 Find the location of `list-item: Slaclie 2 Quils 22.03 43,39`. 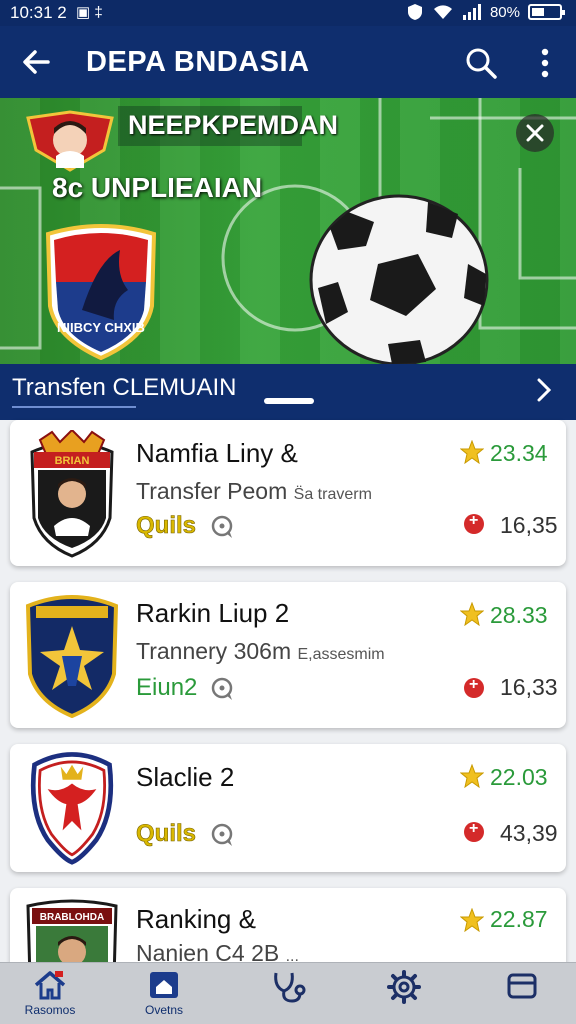

list-item: Slaclie 2 Quils 22.03 43,39 is located at coordinates (288, 808).